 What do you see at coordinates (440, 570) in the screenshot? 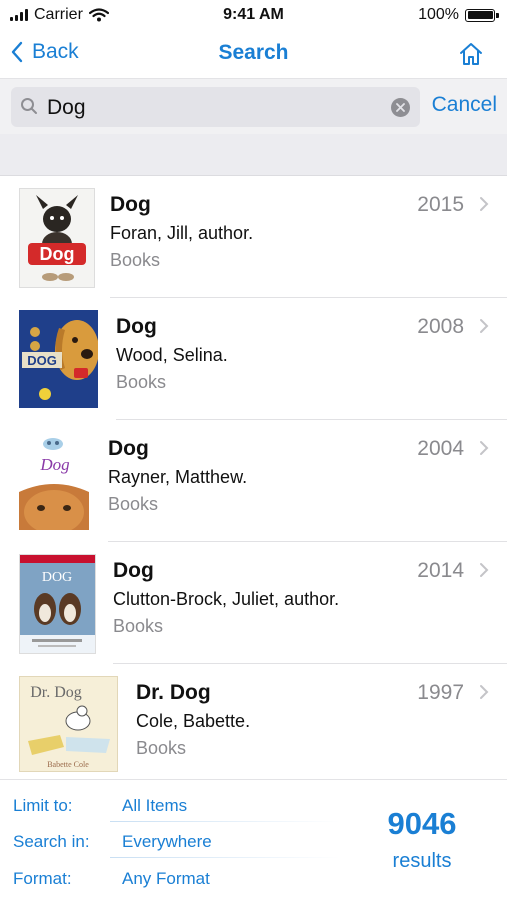
I see `result-year: 2014` at bounding box center [440, 570].